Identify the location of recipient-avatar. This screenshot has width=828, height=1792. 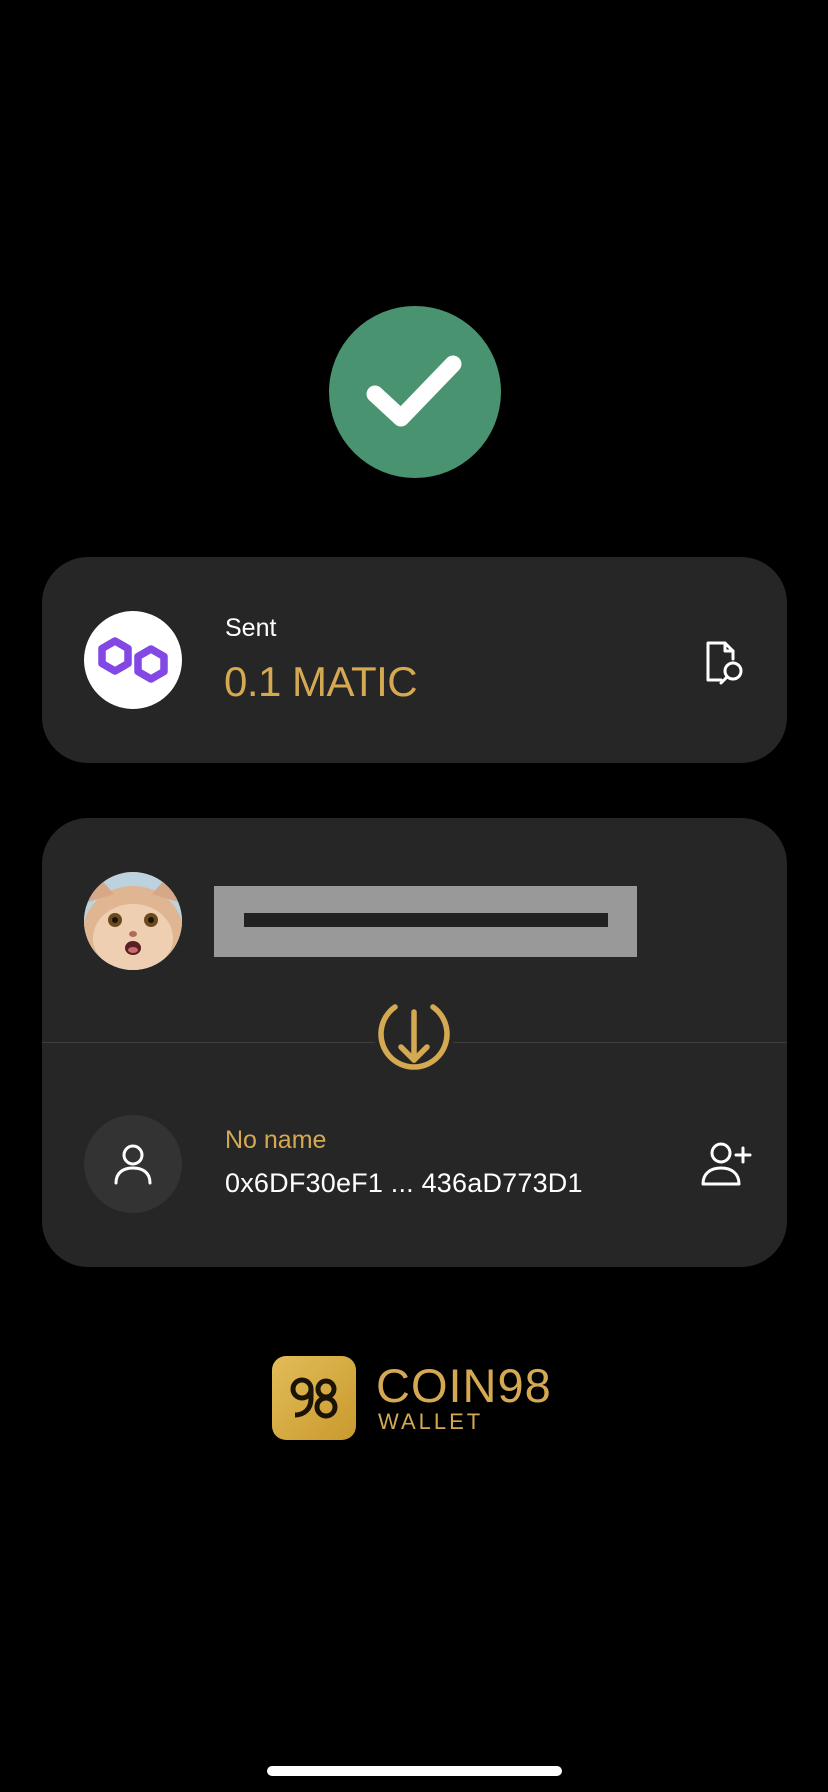
(133, 1164).